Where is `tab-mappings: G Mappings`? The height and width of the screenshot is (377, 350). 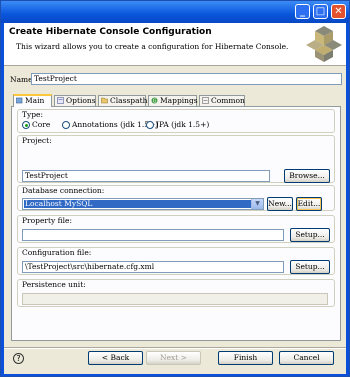
tab-mappings: G Mappings is located at coordinates (173, 100).